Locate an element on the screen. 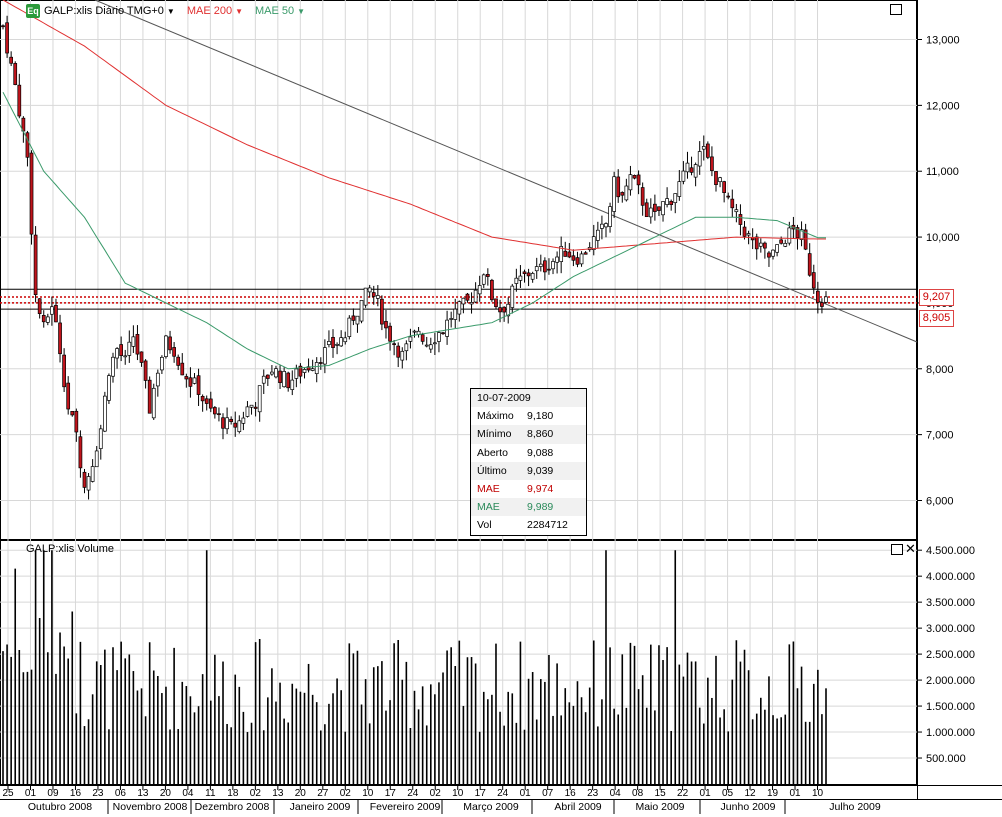  tooltip-label: Último is located at coordinates (492, 470).